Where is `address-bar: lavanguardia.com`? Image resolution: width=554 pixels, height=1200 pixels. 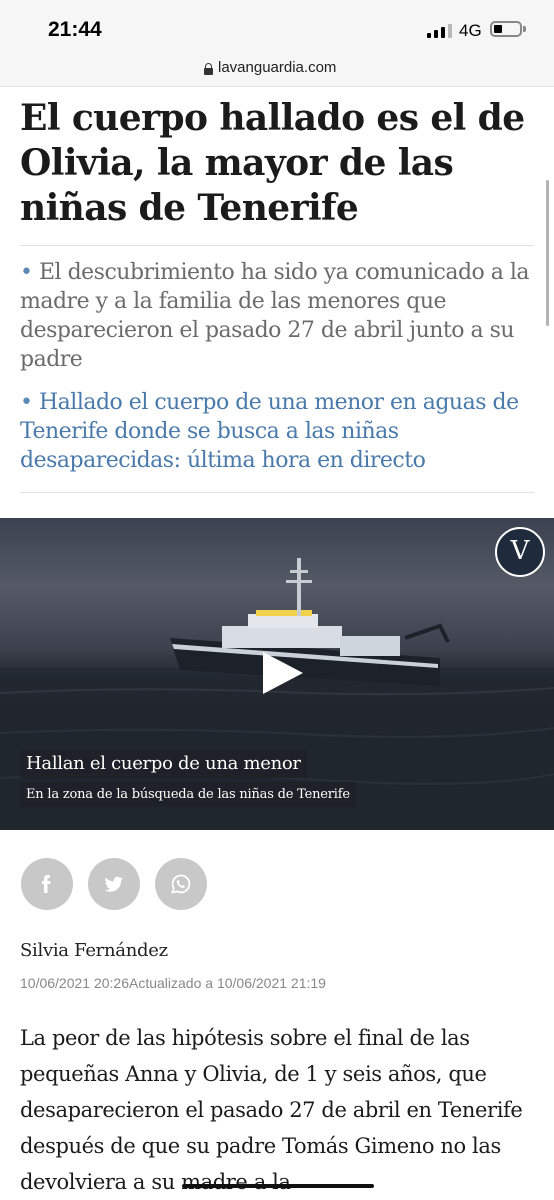 address-bar: lavanguardia.com is located at coordinates (277, 70).